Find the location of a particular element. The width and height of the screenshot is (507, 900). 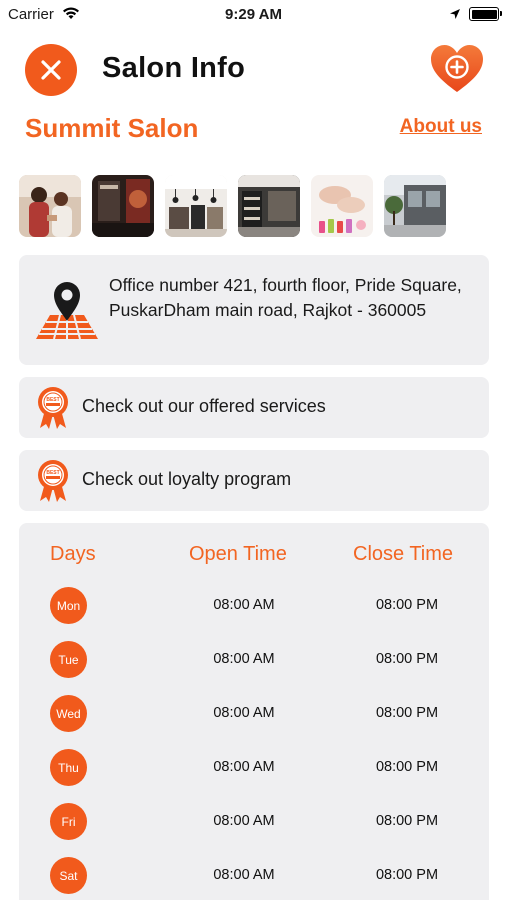

status-bar: Carrier 9:29 AM is located at coordinates (253, 14).